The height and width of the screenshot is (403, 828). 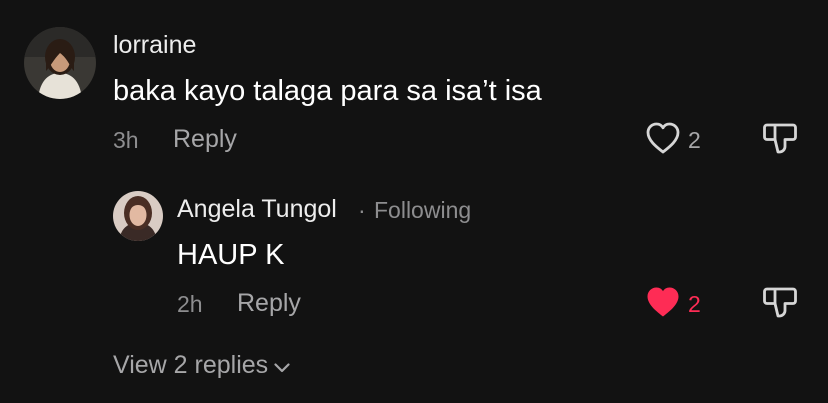 What do you see at coordinates (190, 304) in the screenshot?
I see `reply-timestamp: 2h` at bounding box center [190, 304].